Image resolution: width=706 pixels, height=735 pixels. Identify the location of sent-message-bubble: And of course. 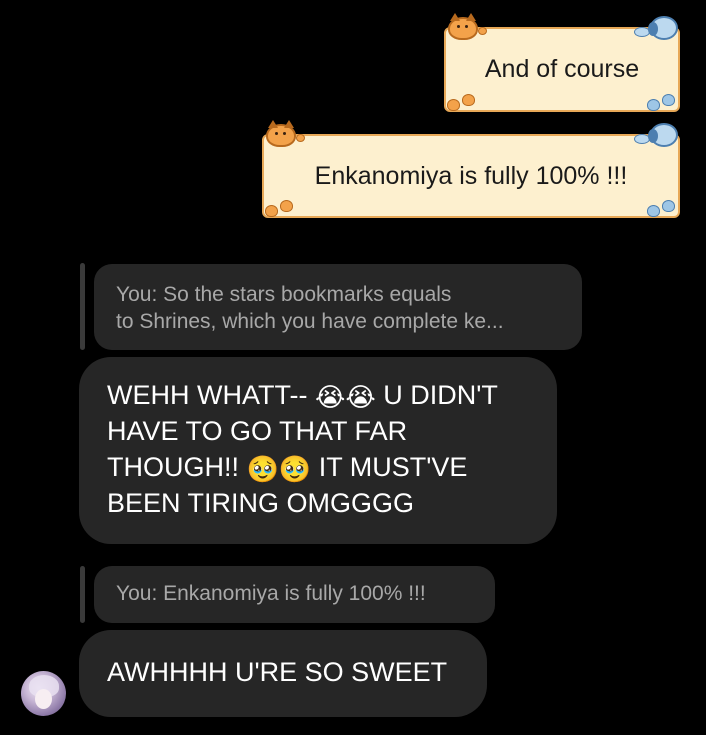
(562, 69).